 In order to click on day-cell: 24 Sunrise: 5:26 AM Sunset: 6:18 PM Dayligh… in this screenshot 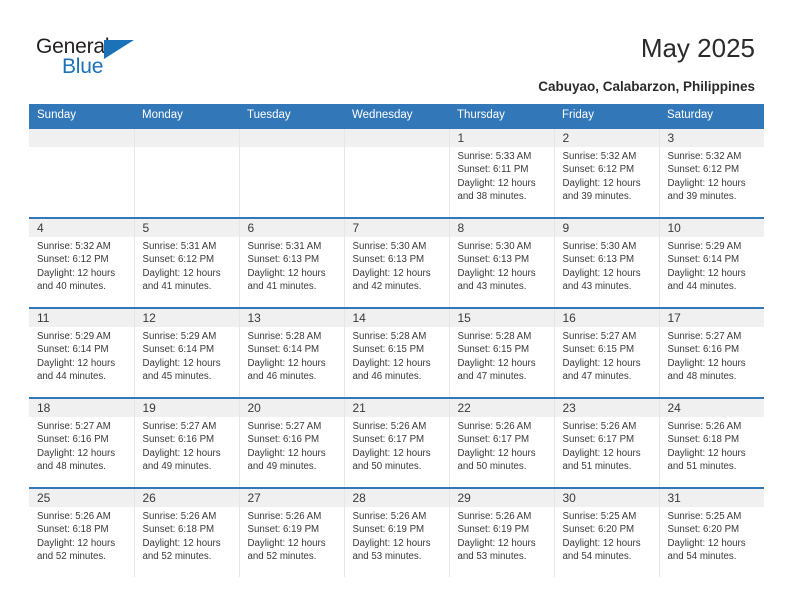, I will do `click(712, 442)`.